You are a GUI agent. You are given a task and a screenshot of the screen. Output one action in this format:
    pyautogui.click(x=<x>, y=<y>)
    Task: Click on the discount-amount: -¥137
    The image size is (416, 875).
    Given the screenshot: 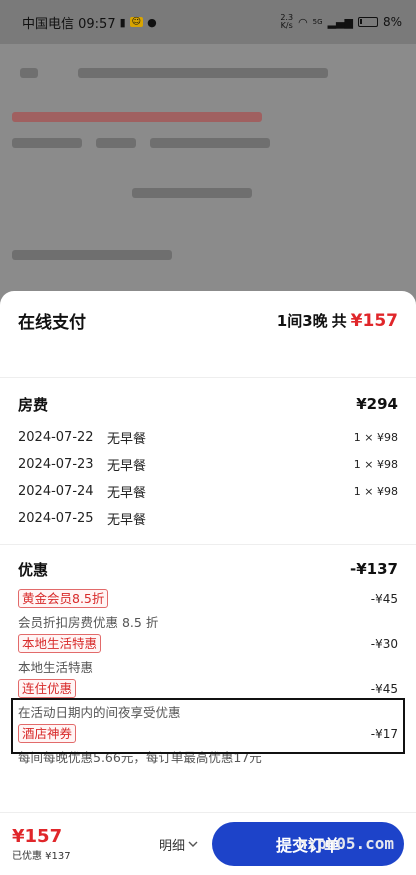 What is the action you would take?
    pyautogui.click(x=374, y=569)
    